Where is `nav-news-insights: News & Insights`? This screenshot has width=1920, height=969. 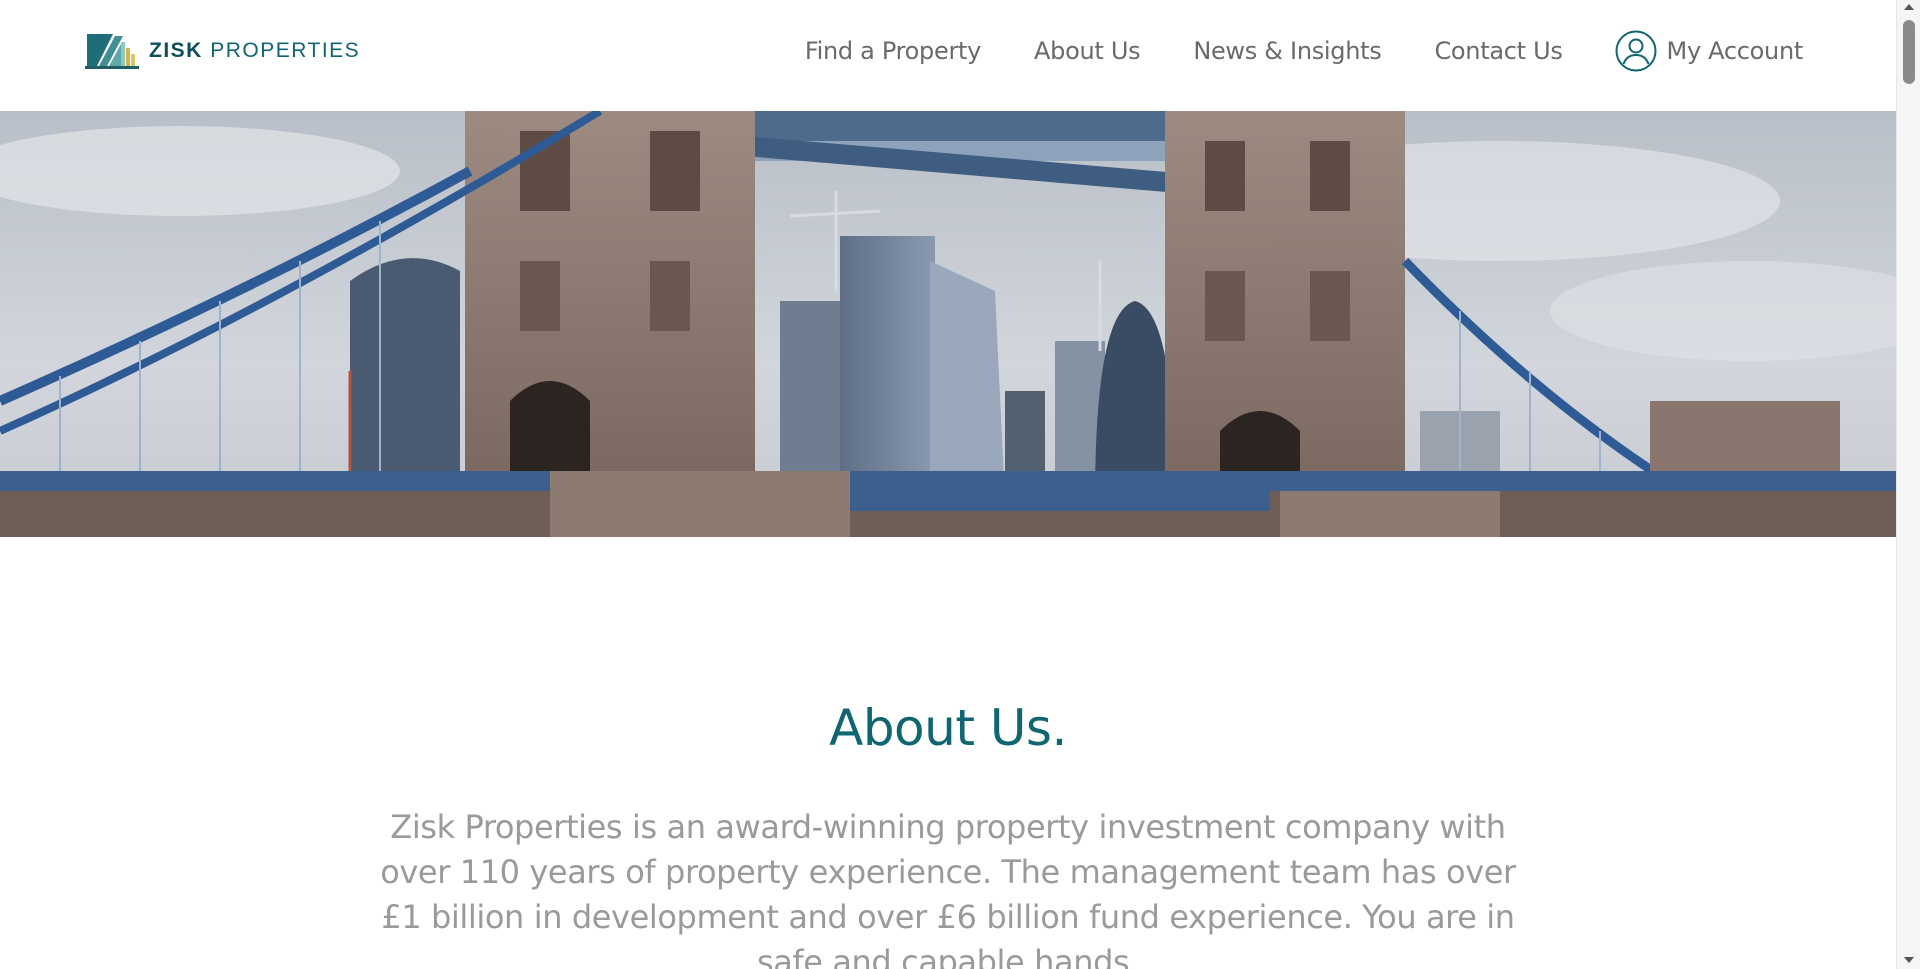 nav-news-insights: News & Insights is located at coordinates (1287, 51).